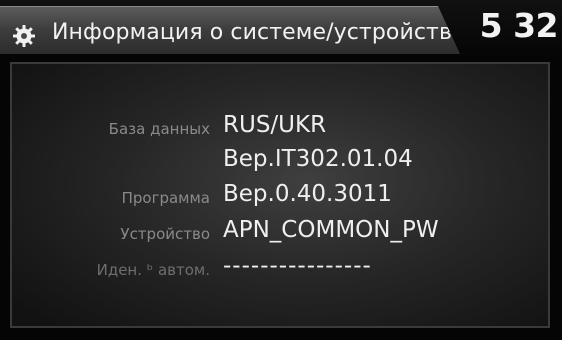 The image size is (562, 340). What do you see at coordinates (165, 198) in the screenshot?
I see `program-label: Программа` at bounding box center [165, 198].